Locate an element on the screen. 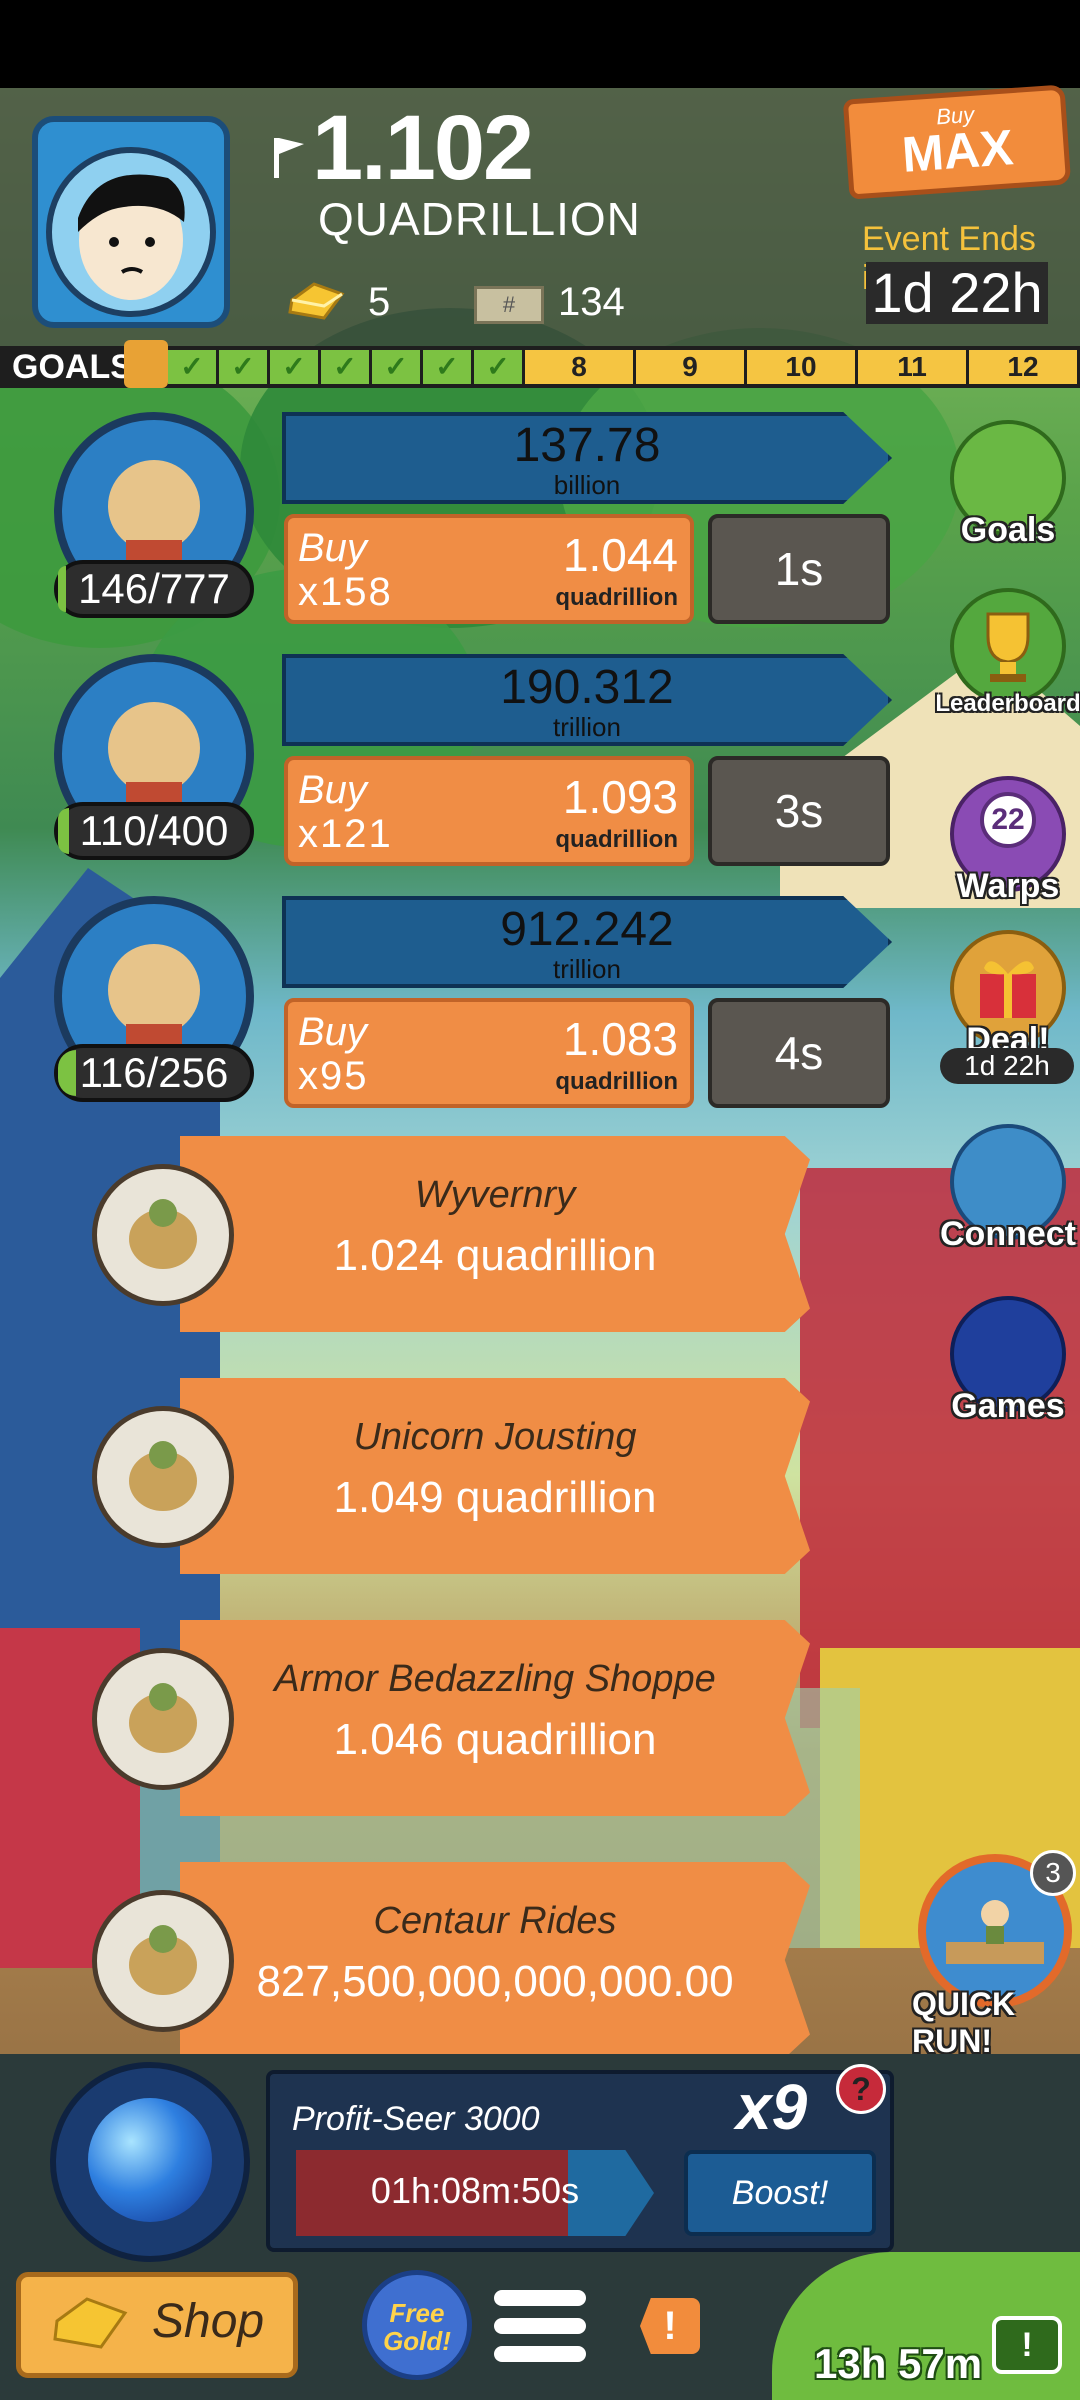  games-label: Games is located at coordinates (1008, 1406).